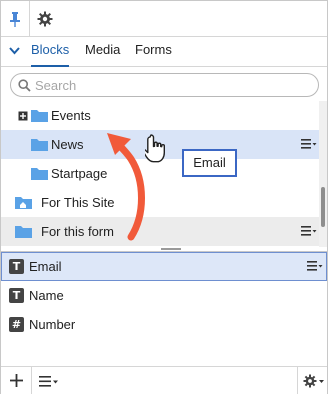  I want to click on search-icon, so click(24, 85).